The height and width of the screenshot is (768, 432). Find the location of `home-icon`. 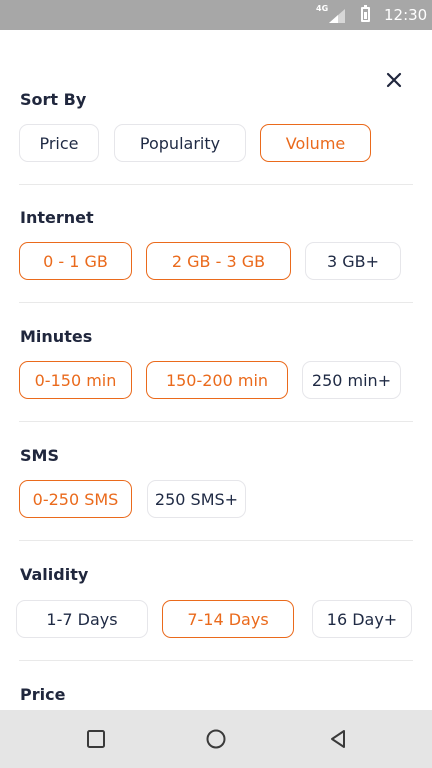

home-icon is located at coordinates (216, 739).